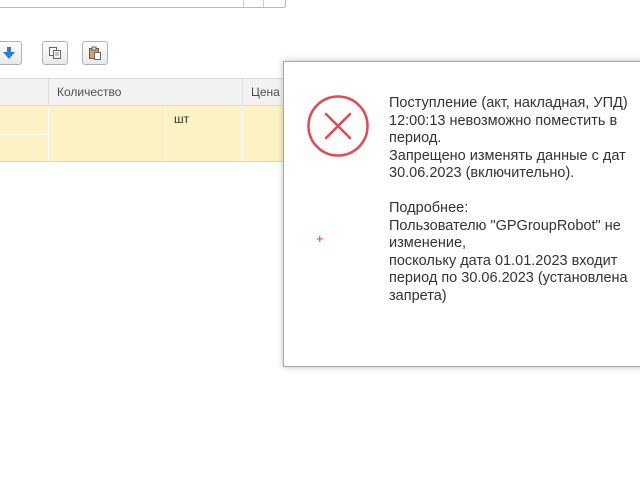  I want to click on paste-icon, so click(95, 53).